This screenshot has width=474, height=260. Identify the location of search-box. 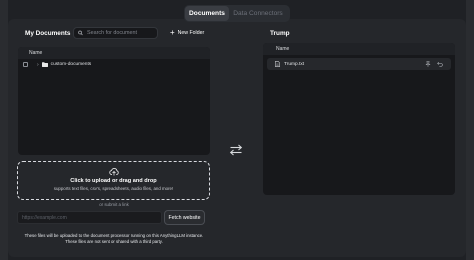
(115, 33).